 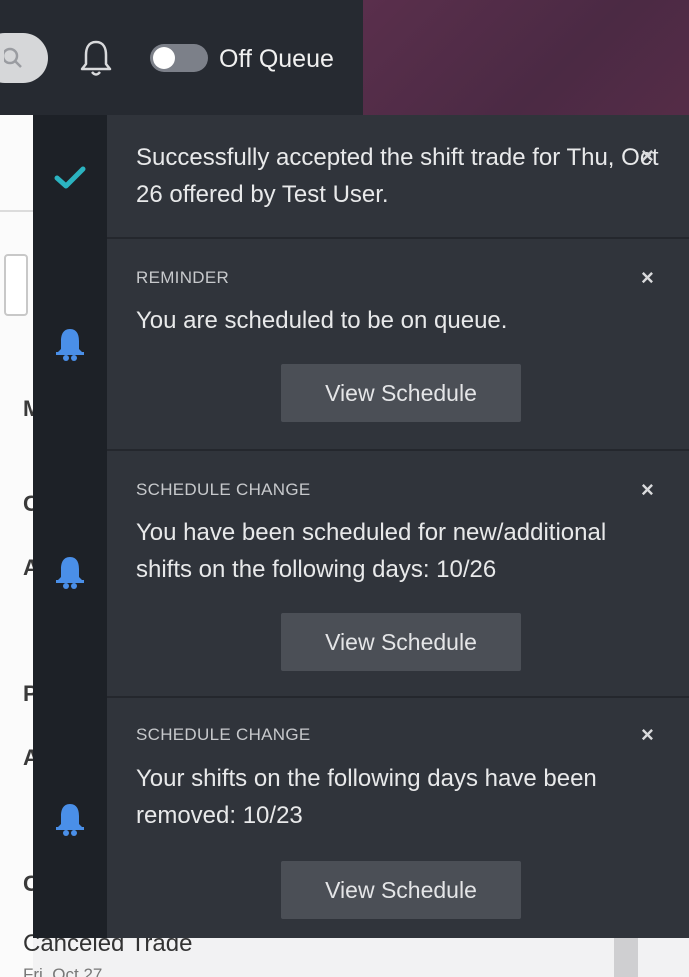 I want to click on background-divider, so click(x=16, y=211).